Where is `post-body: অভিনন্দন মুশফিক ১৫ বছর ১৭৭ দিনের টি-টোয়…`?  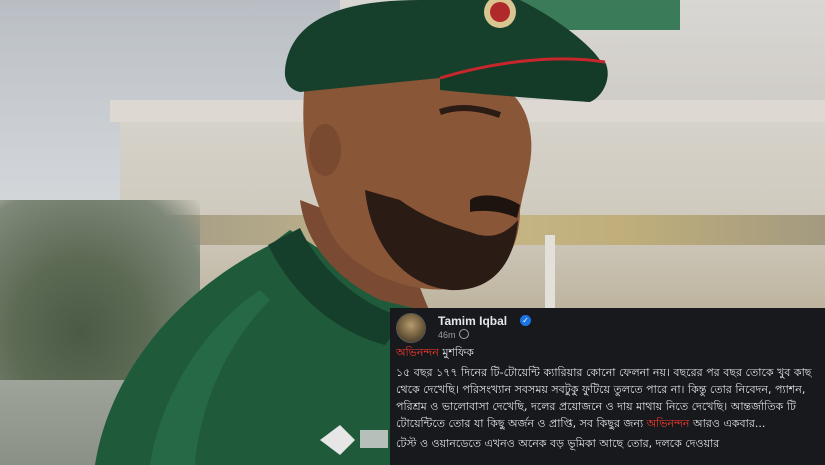 post-body: অভিনন্দন মুশফিক ১৫ বছর ১৭৭ দিনের টি-টোয়… is located at coordinates (608, 399).